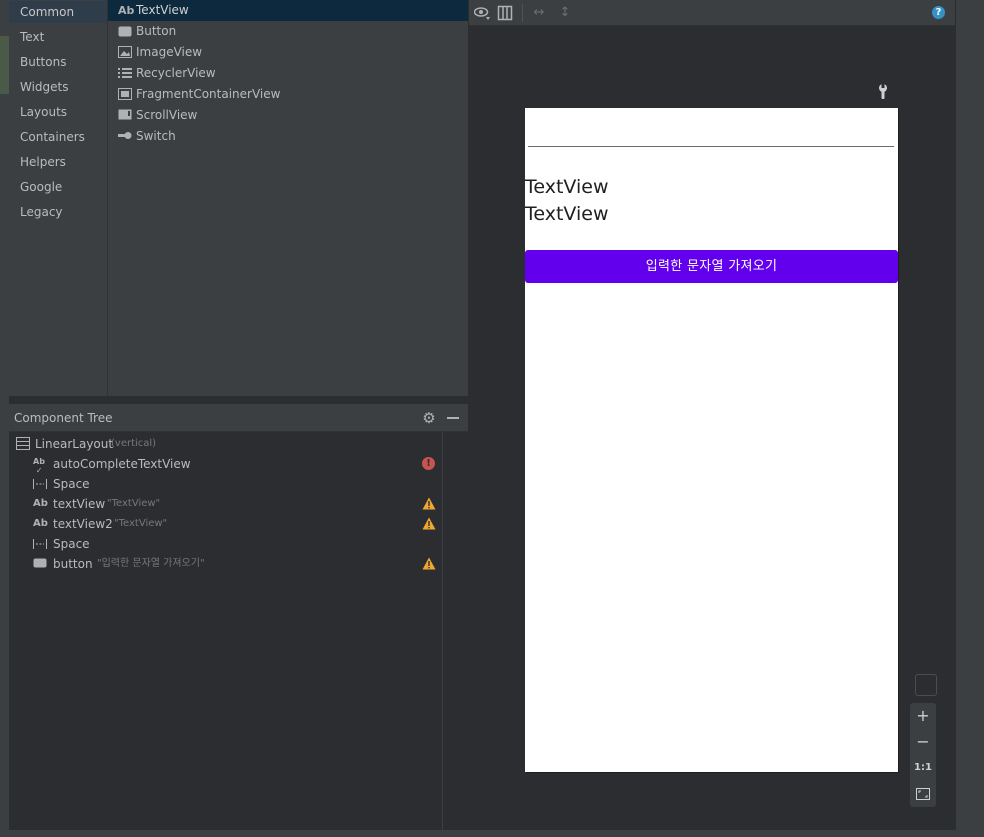  Describe the element at coordinates (63, 62) in the screenshot. I see `category-buttons: Buttons` at that location.